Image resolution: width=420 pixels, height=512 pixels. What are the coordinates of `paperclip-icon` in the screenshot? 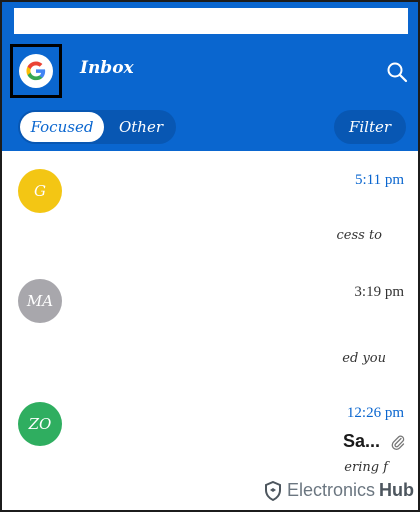 It's located at (398, 442).